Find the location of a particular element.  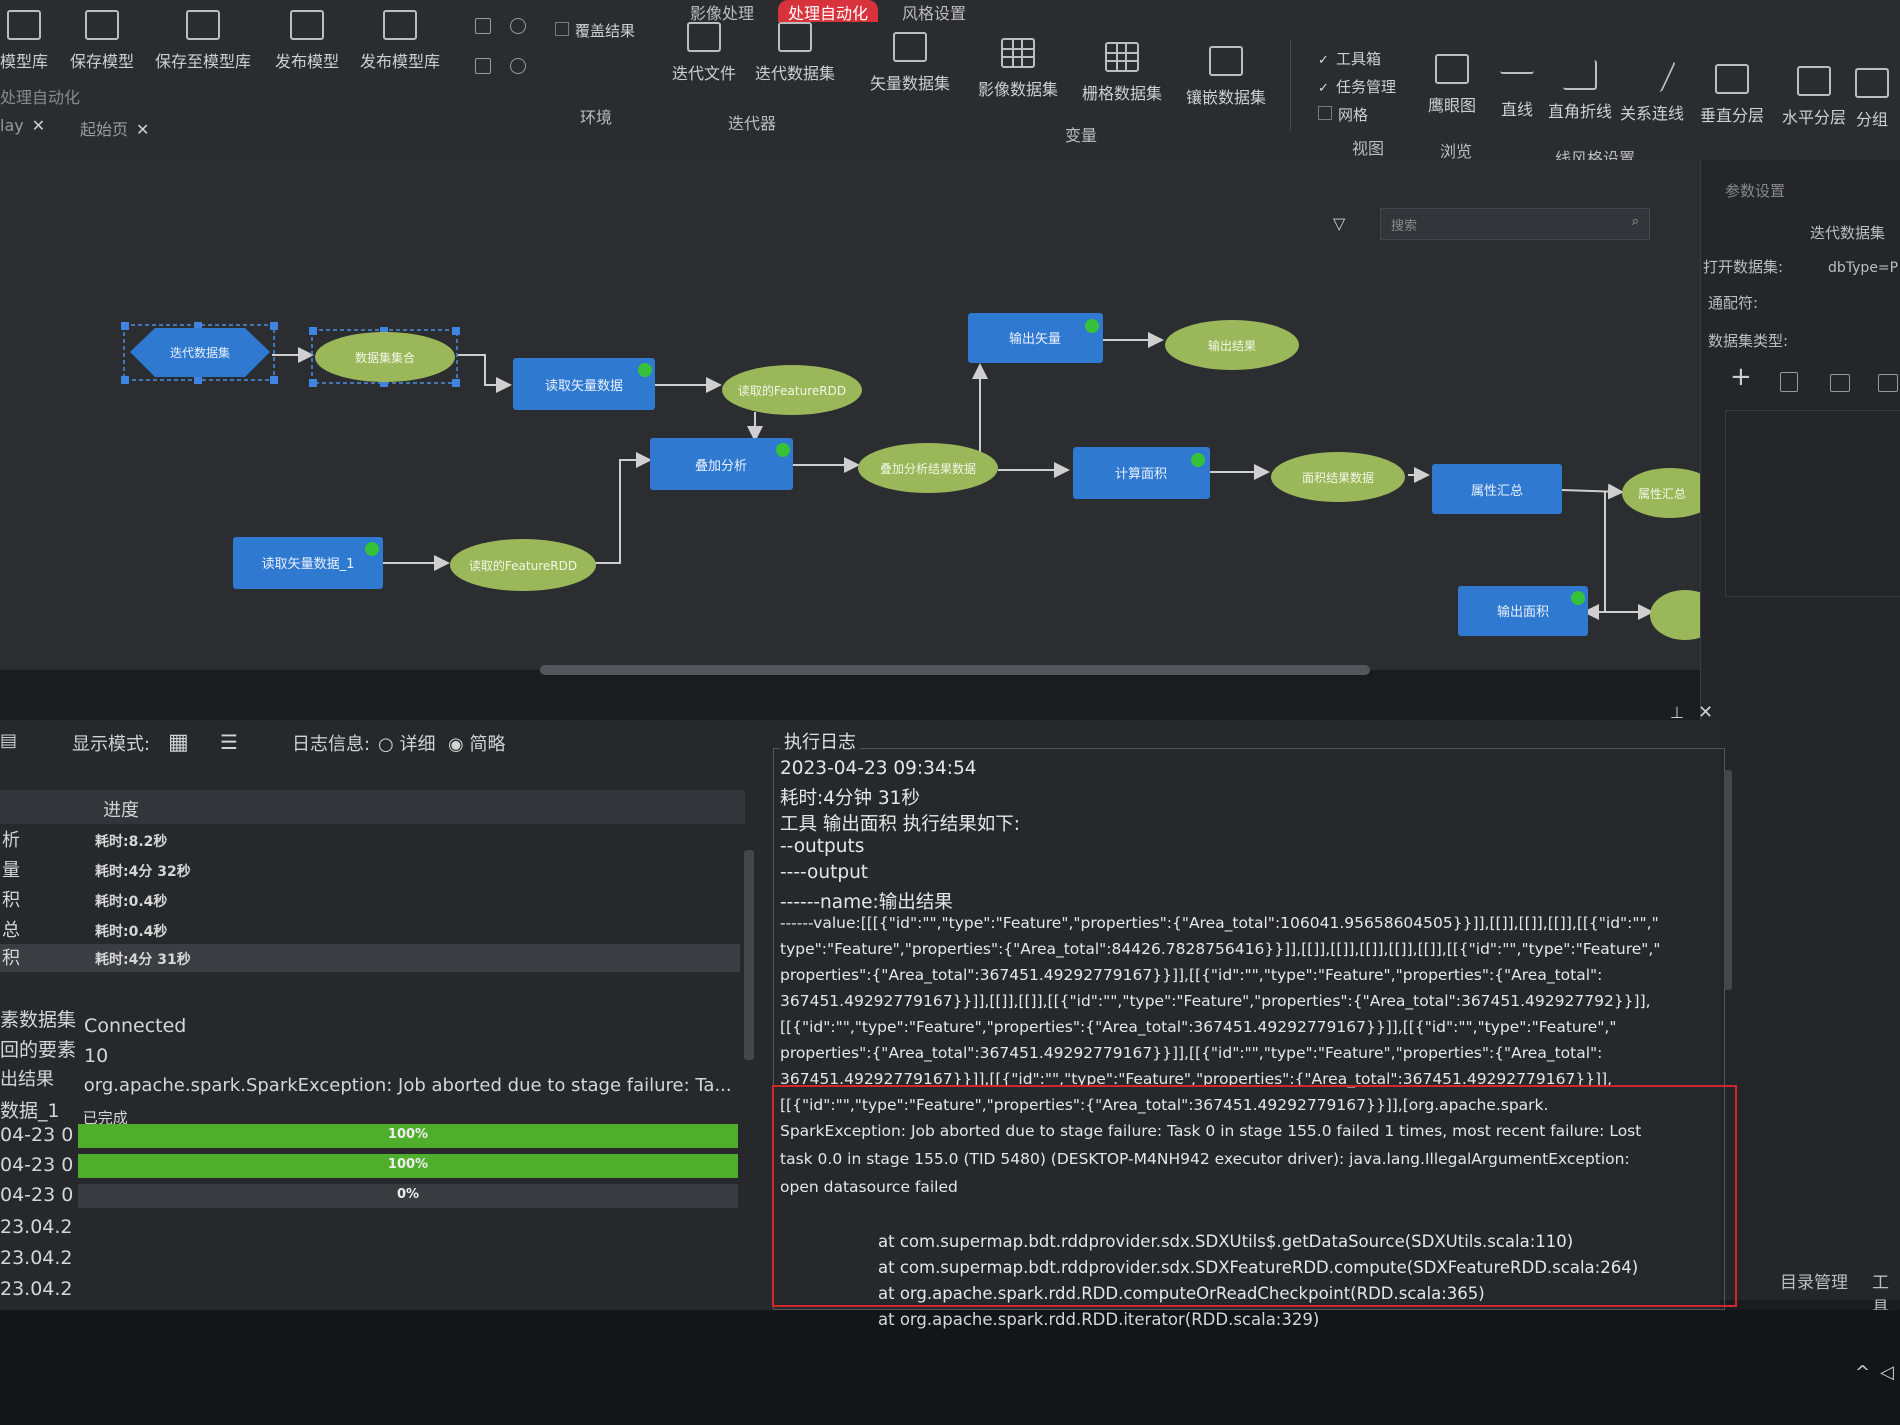

redo-icon is located at coordinates (518, 66).